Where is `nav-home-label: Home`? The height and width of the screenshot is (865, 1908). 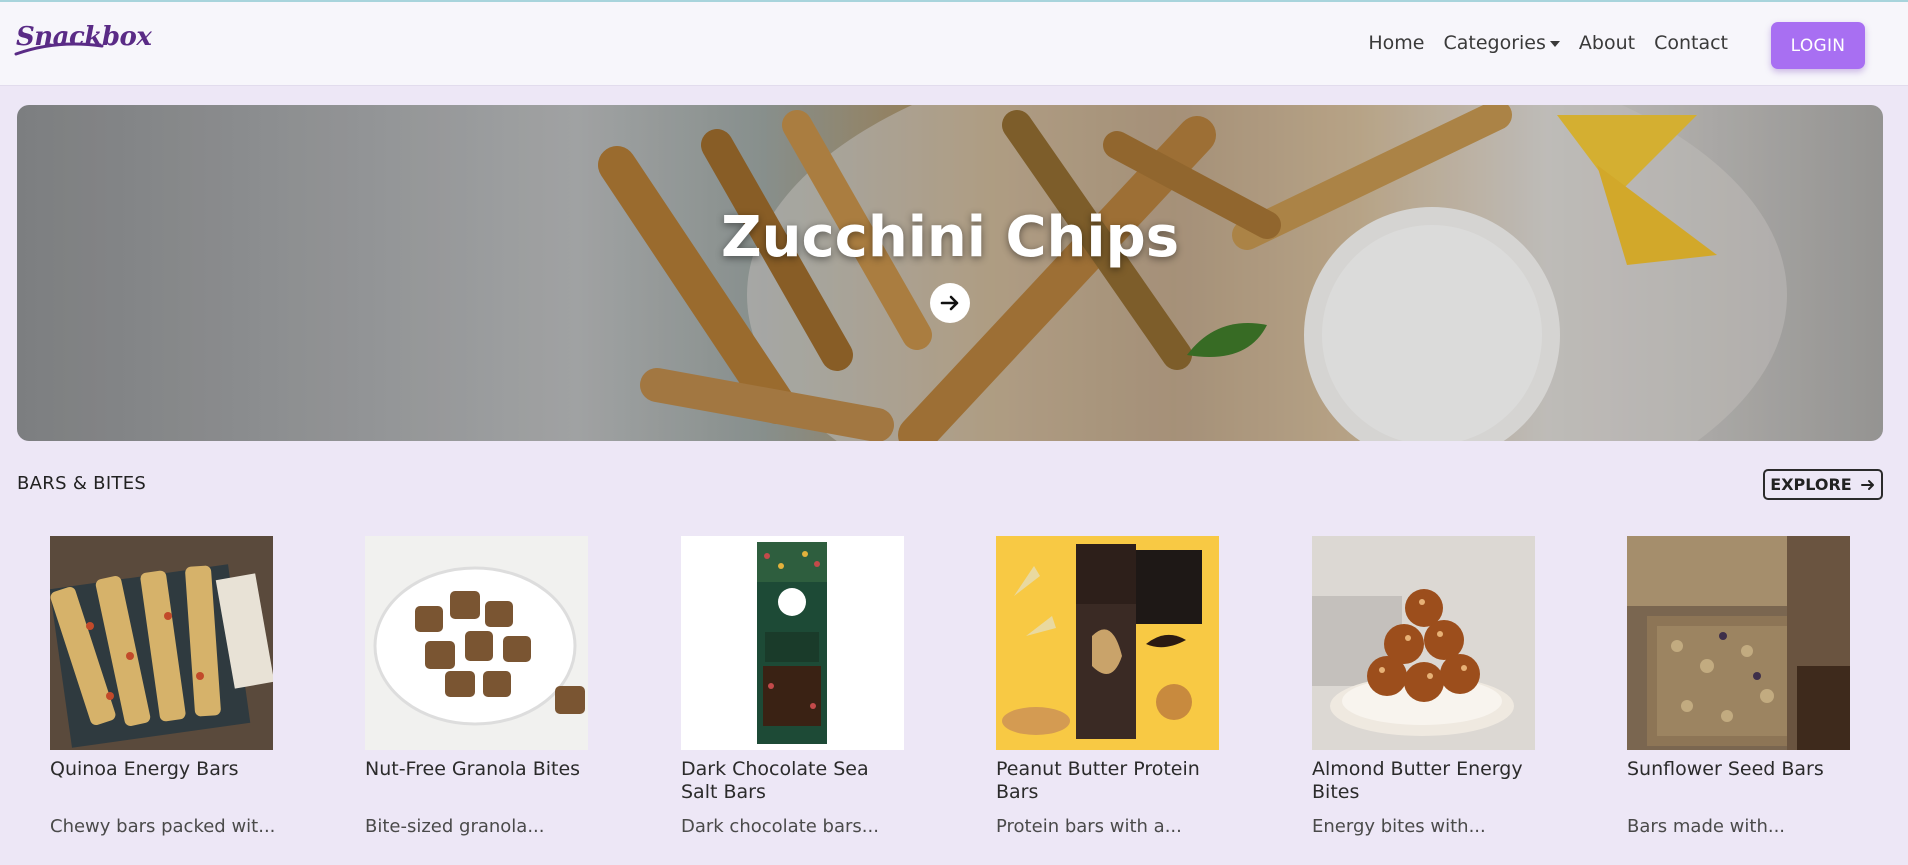 nav-home-label: Home is located at coordinates (1396, 43).